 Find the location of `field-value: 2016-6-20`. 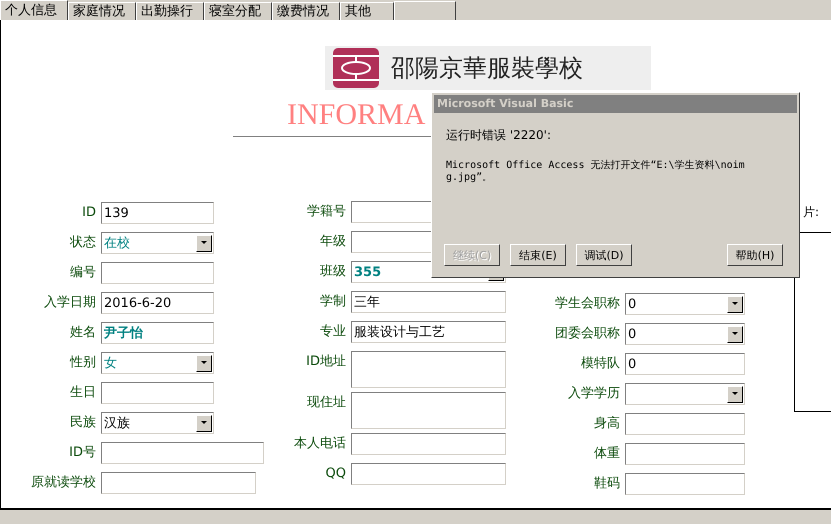

field-value: 2016-6-20 is located at coordinates (138, 303).